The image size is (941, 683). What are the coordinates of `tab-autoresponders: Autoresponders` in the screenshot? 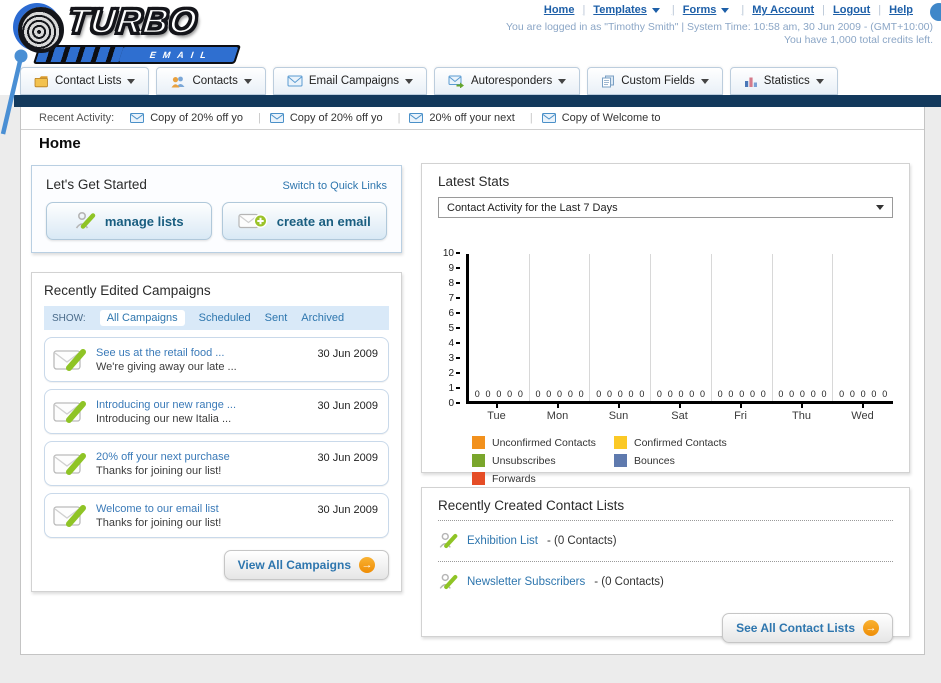 It's located at (507, 81).